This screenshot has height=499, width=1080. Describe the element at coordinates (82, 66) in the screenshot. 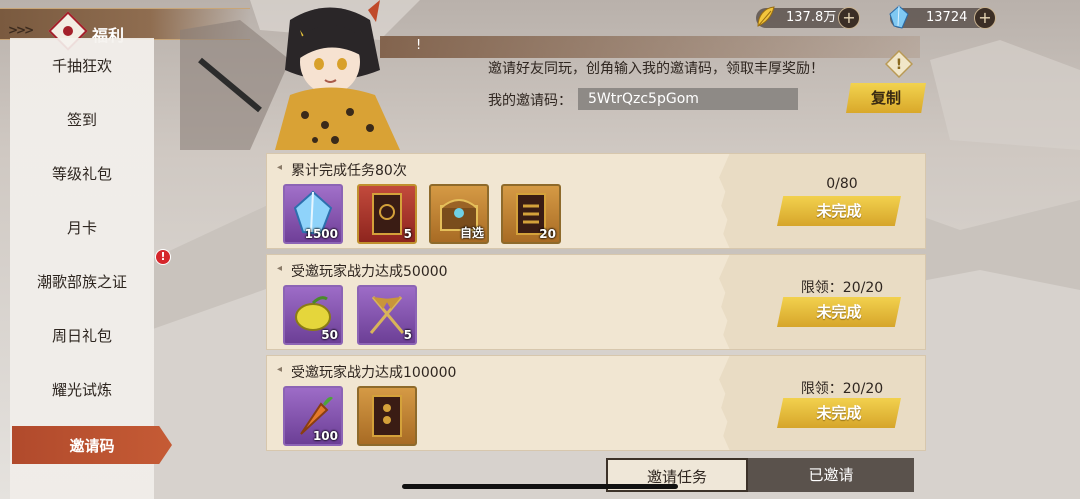

I see `sidebar-item-thousand-draw: 千抽狂欢` at that location.